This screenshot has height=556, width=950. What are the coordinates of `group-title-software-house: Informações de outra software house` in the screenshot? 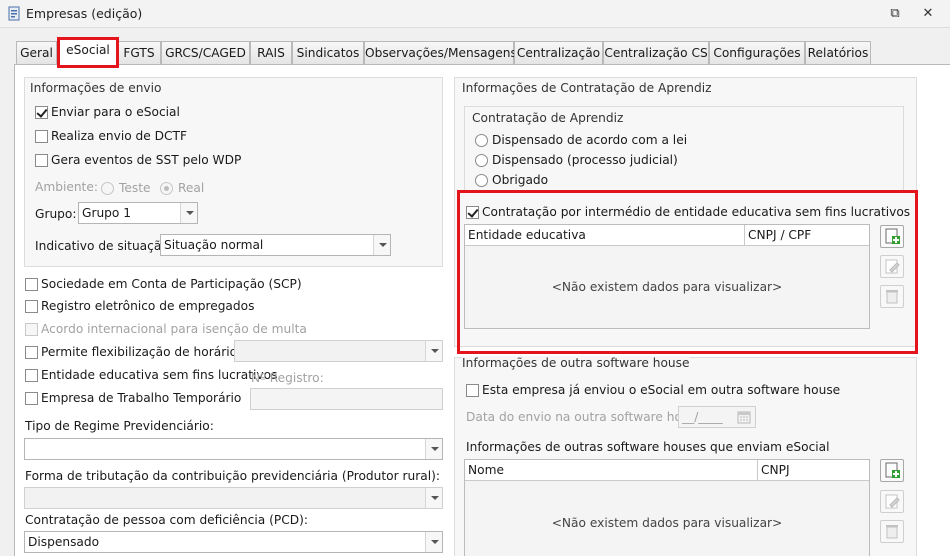 It's located at (576, 363).